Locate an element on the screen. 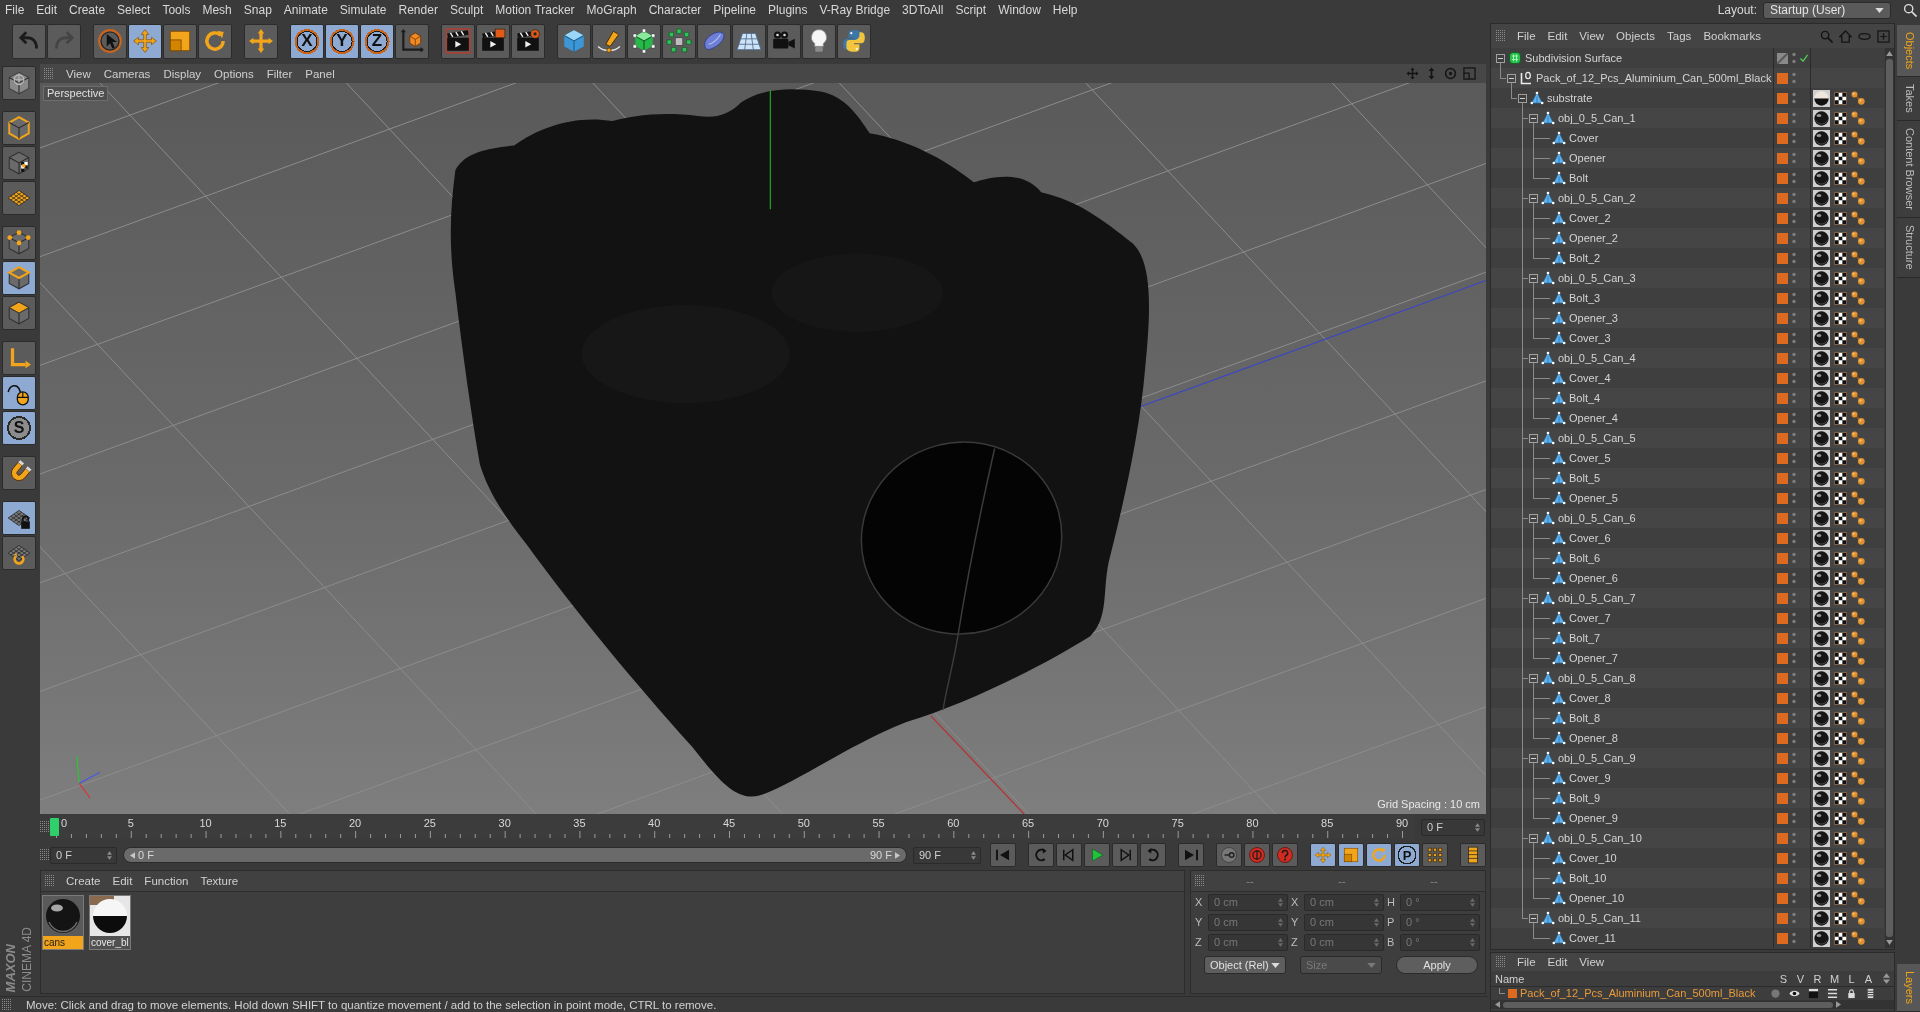 This screenshot has height=1012, width=1920. render-settings-button is located at coordinates (528, 41).